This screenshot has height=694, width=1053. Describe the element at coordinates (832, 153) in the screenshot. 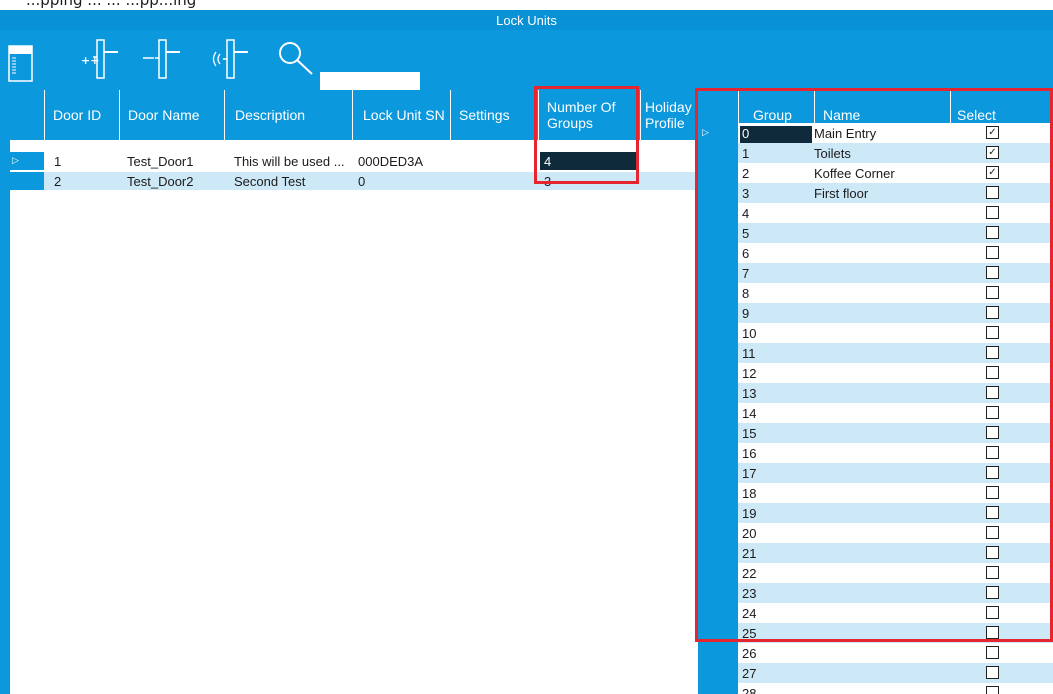

I see `cell-name: Toilets` at that location.